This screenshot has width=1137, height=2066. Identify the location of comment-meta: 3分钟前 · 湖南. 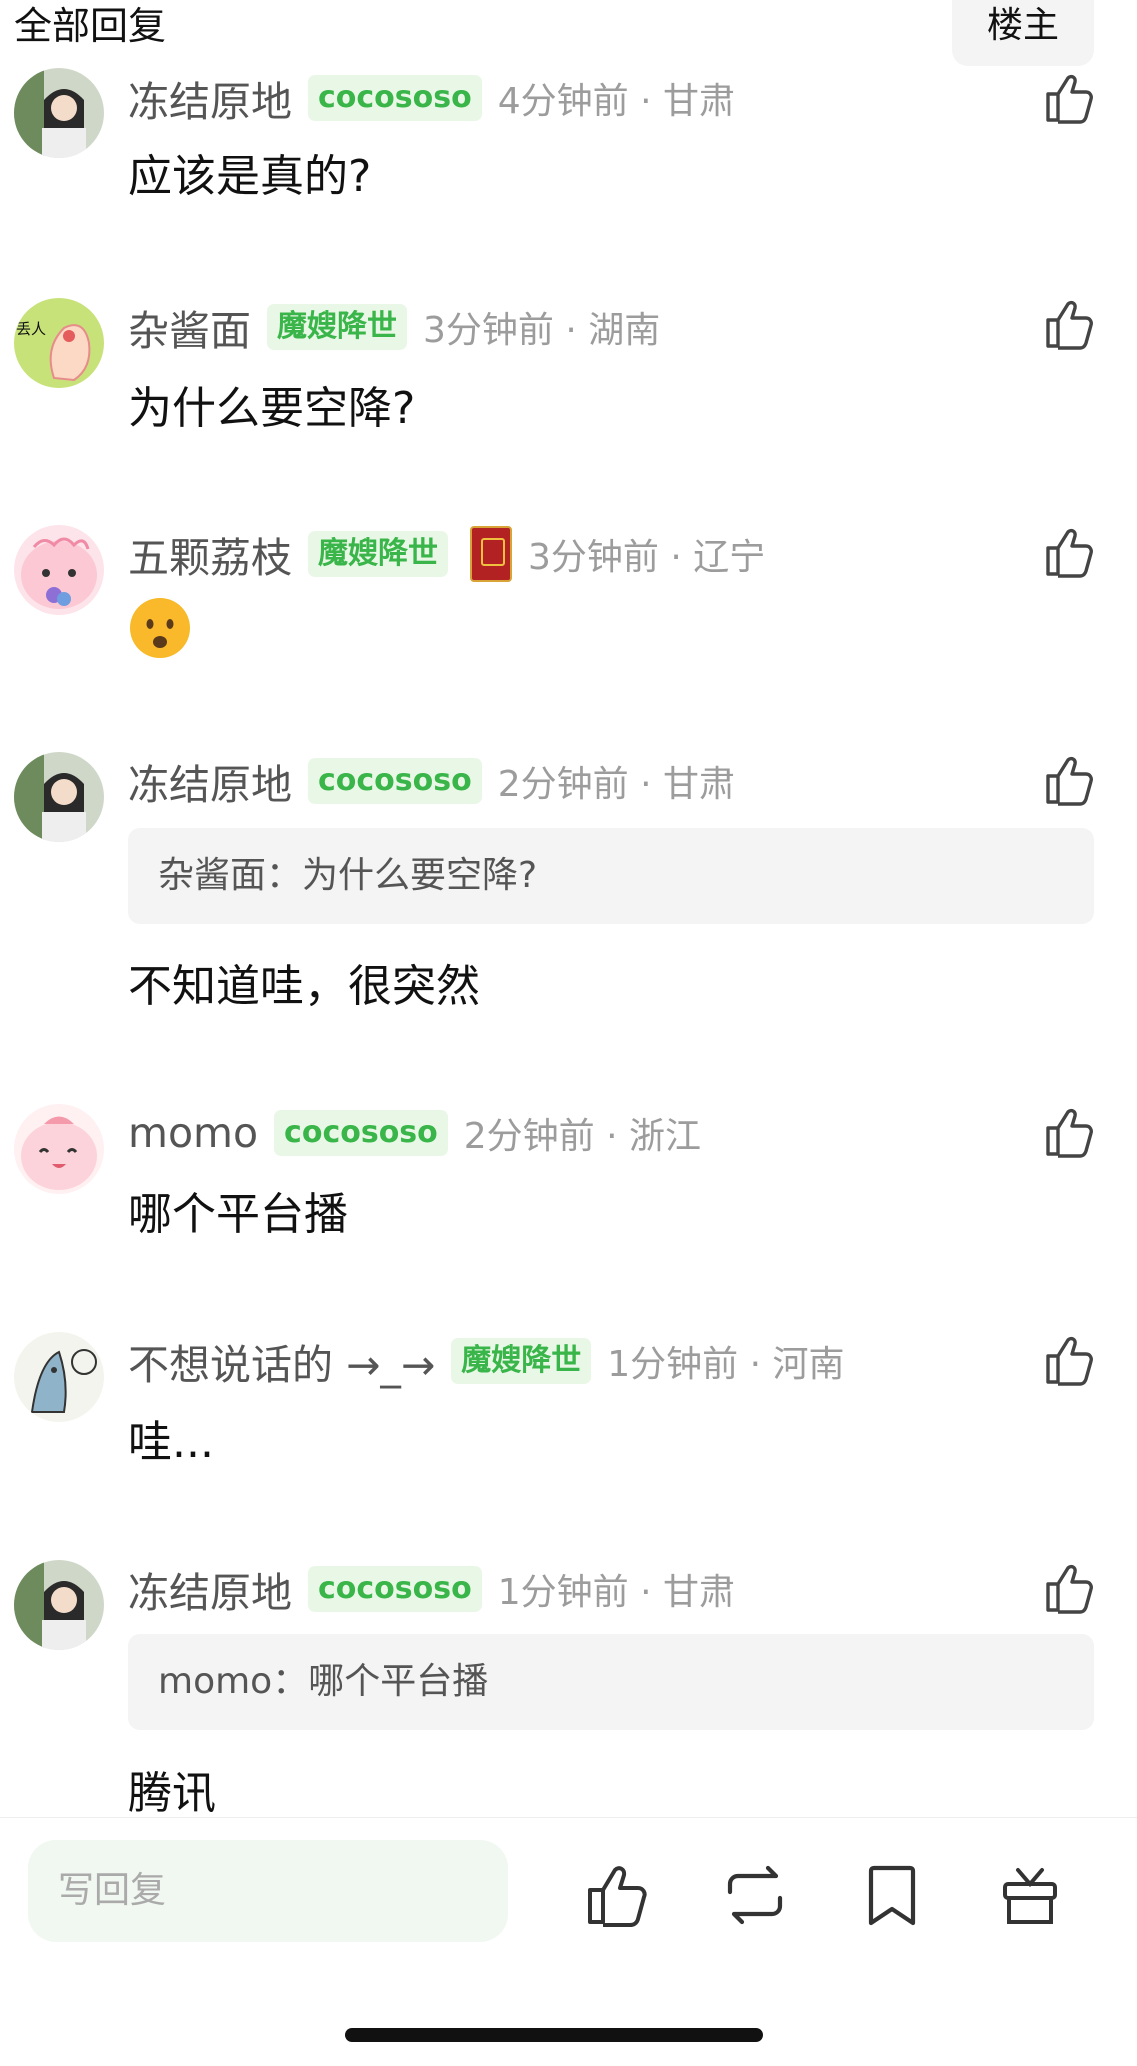
(542, 330).